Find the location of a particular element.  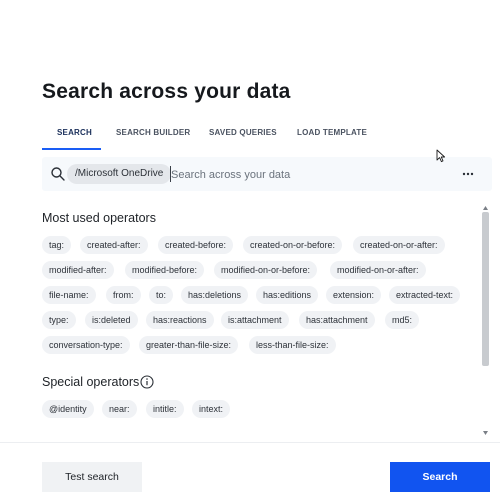

operator-chip: to: is located at coordinates (161, 295).